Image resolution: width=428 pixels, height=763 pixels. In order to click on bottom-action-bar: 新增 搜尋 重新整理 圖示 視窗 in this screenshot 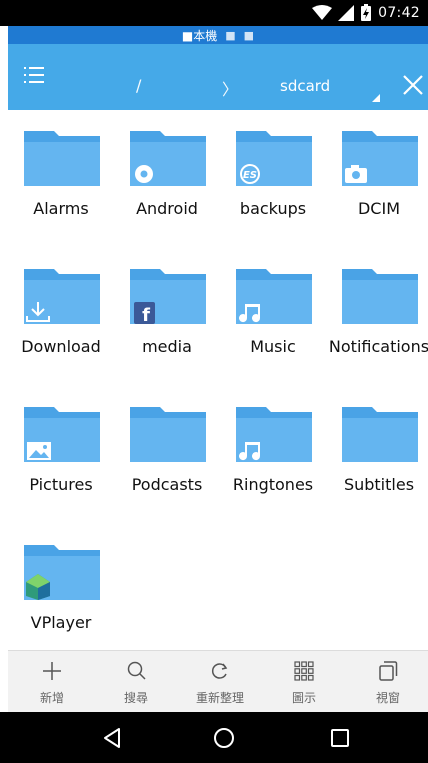, I will do `click(218, 681)`.